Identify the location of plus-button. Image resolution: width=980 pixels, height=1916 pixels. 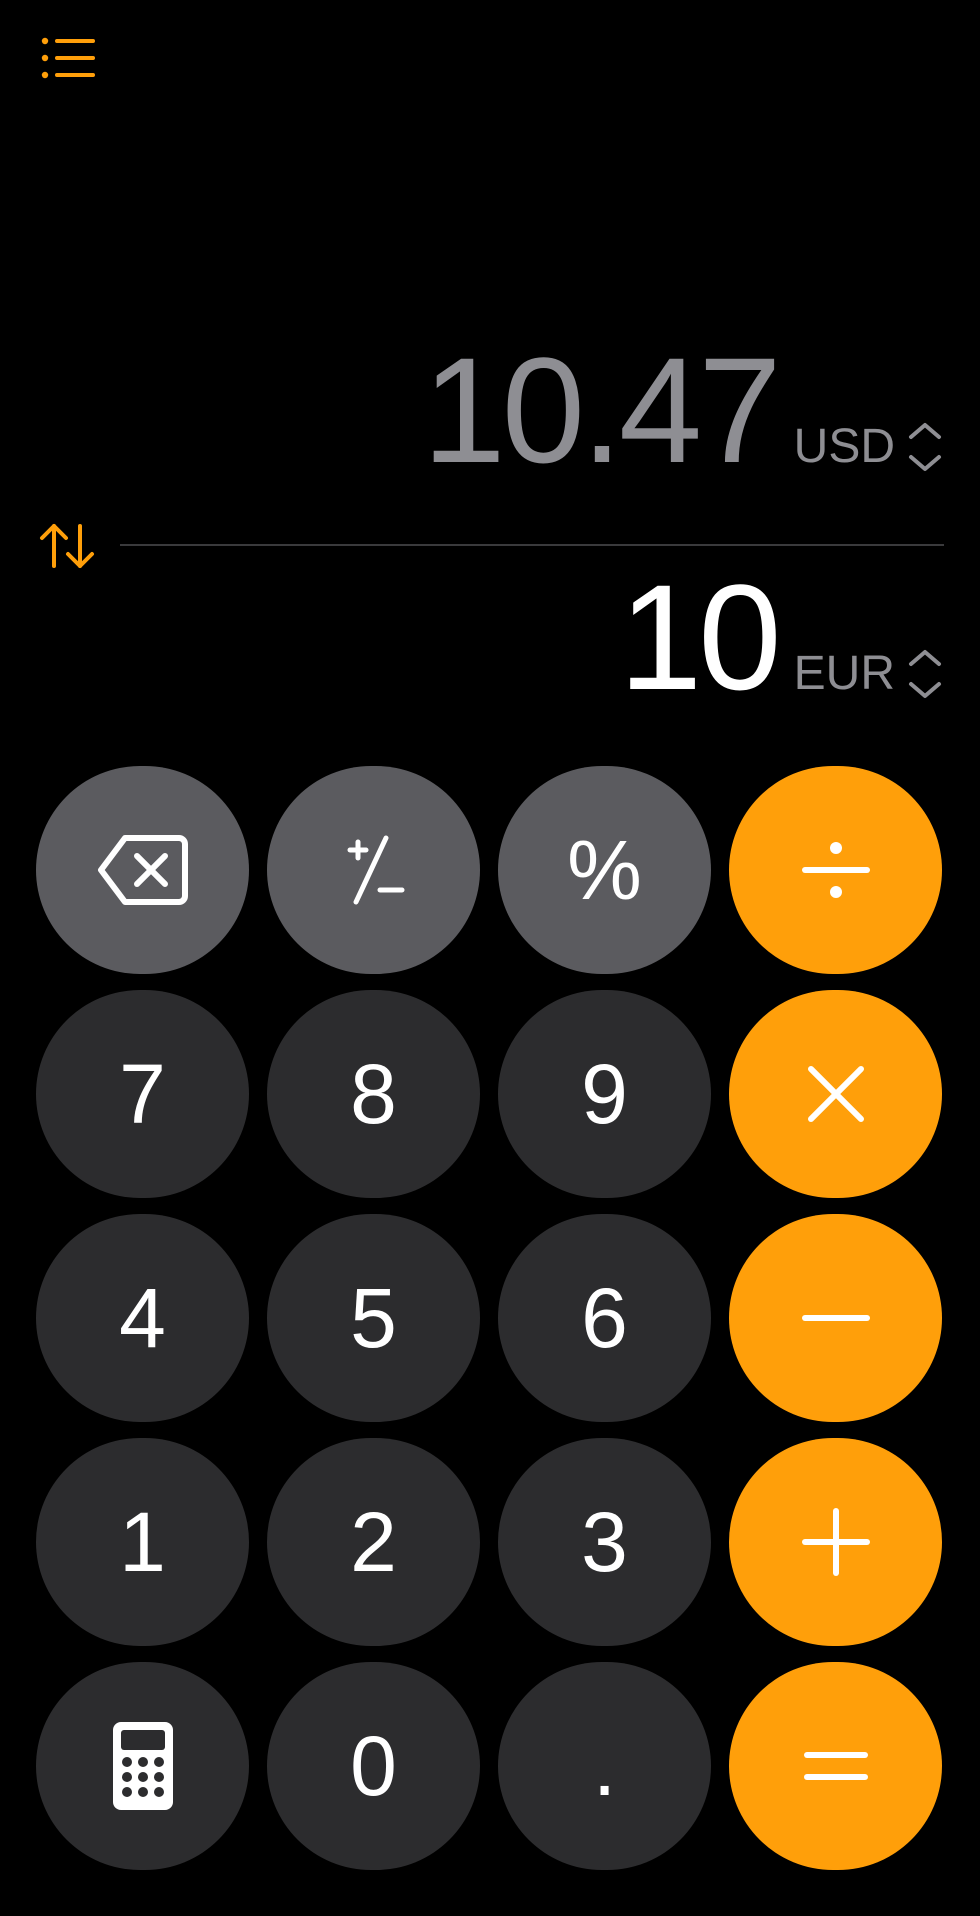
(835, 1542).